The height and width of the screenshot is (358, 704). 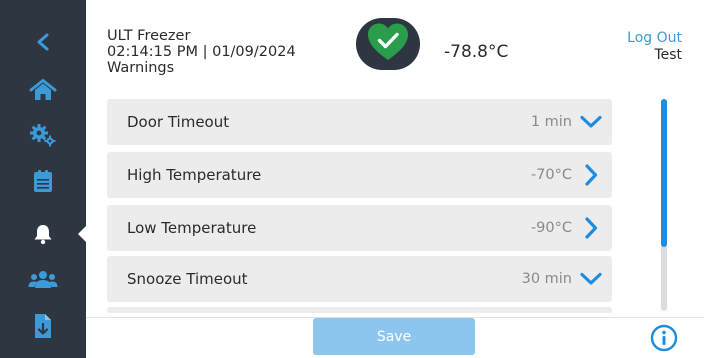 What do you see at coordinates (551, 122) in the screenshot?
I see `setting-value: 1 min` at bounding box center [551, 122].